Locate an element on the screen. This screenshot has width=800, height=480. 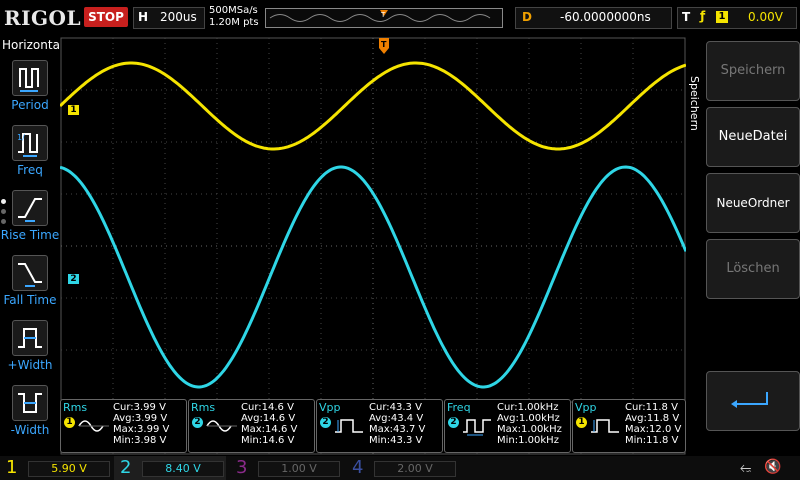
channel-scale: 2.00 V is located at coordinates (415, 469).